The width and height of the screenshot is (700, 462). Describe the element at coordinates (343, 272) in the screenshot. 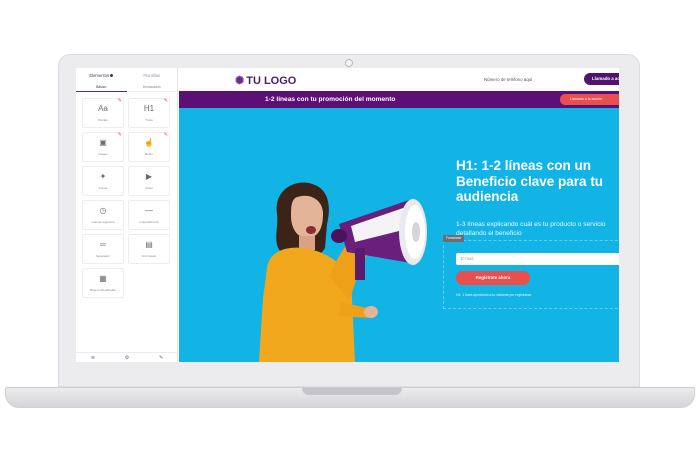

I see `woman-megaphone-illustration` at that location.